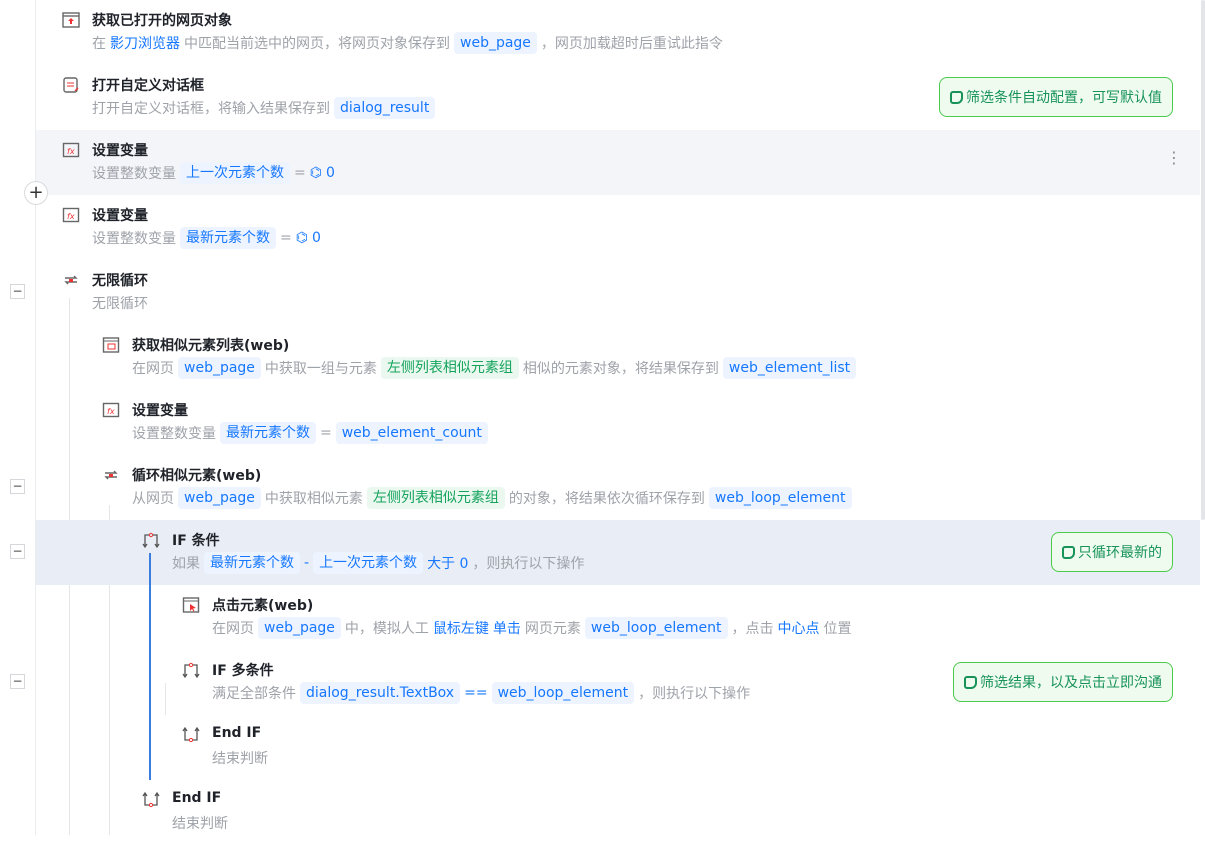 The image size is (1205, 845). I want to click on desc-text: 无限循环, so click(120, 304).